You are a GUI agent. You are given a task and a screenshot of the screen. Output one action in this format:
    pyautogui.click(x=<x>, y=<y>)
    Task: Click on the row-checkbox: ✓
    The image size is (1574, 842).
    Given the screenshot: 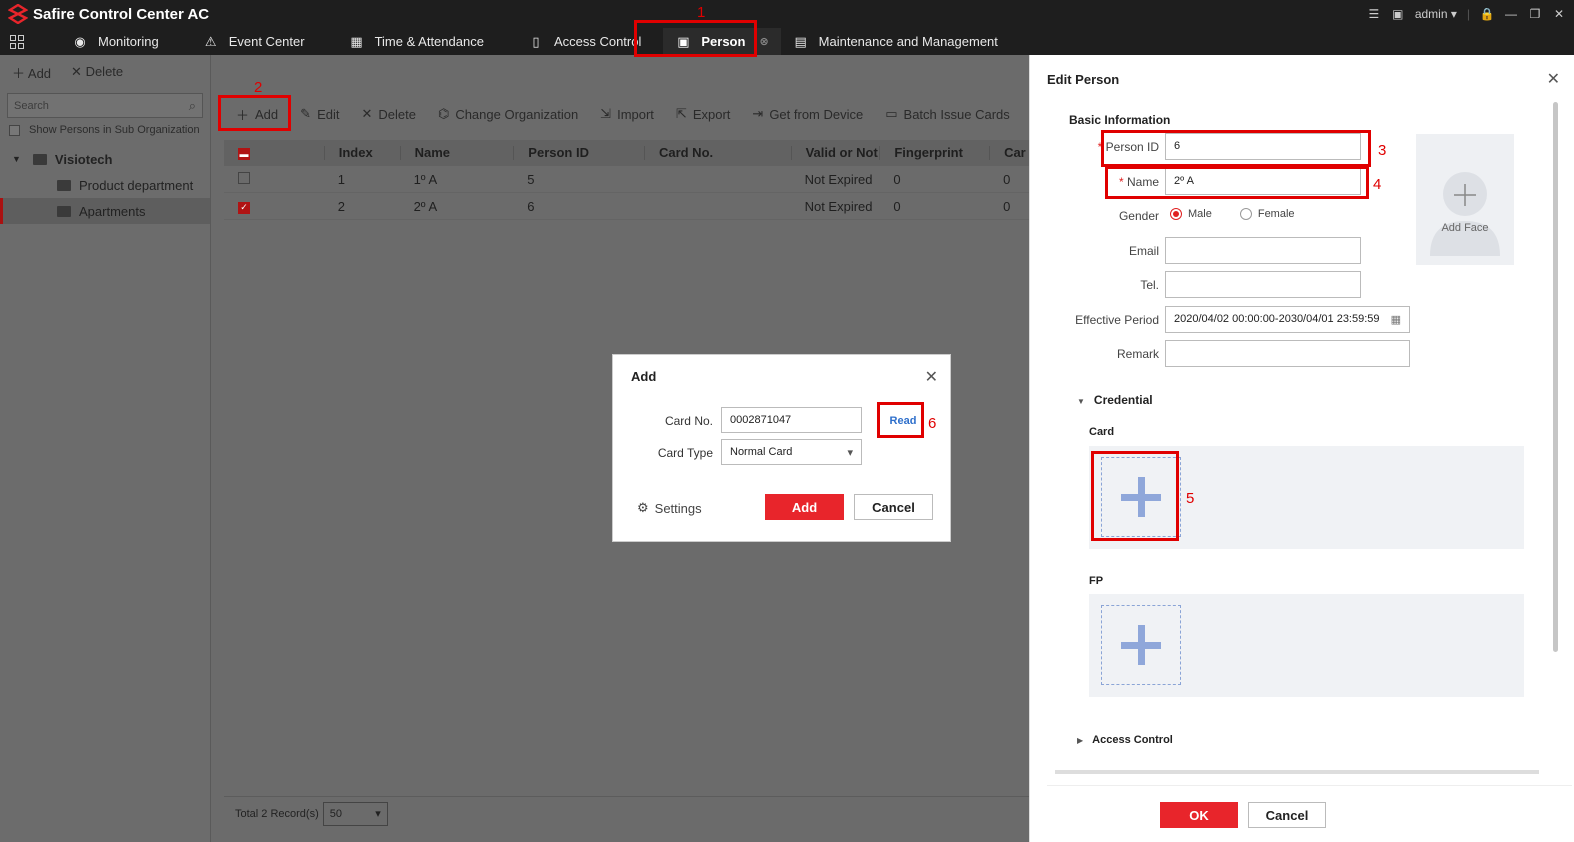 What is the action you would take?
    pyautogui.click(x=244, y=207)
    